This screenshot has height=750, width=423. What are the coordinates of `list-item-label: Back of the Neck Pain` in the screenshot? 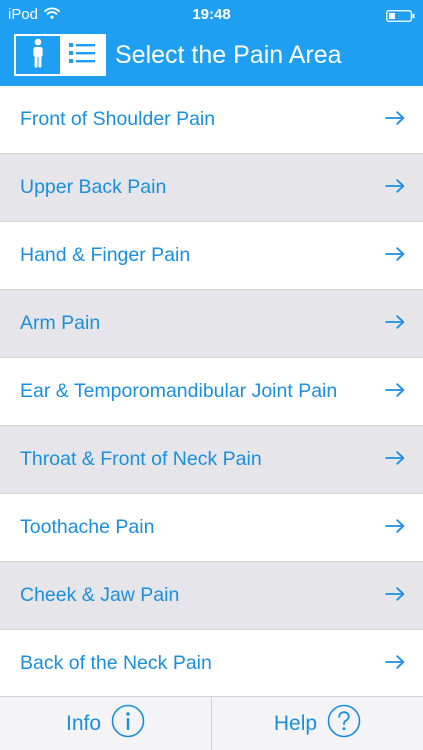 It's located at (116, 663).